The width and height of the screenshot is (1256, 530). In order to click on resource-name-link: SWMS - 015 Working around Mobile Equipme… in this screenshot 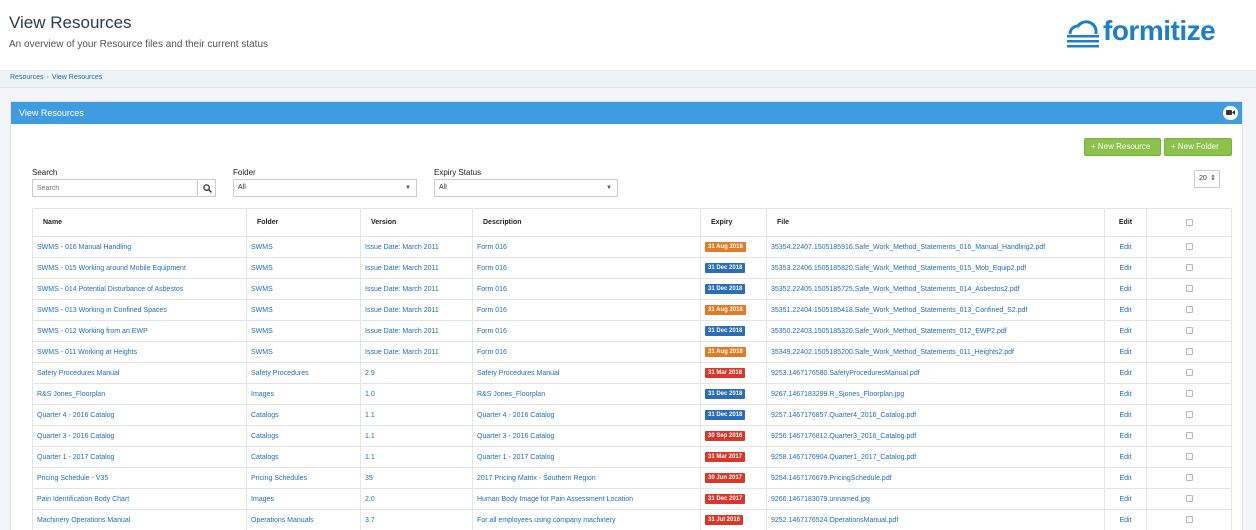, I will do `click(139, 268)`.